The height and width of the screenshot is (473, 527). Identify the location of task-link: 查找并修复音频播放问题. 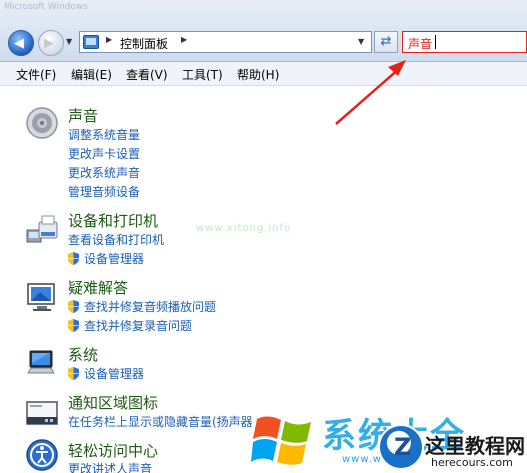
(142, 306).